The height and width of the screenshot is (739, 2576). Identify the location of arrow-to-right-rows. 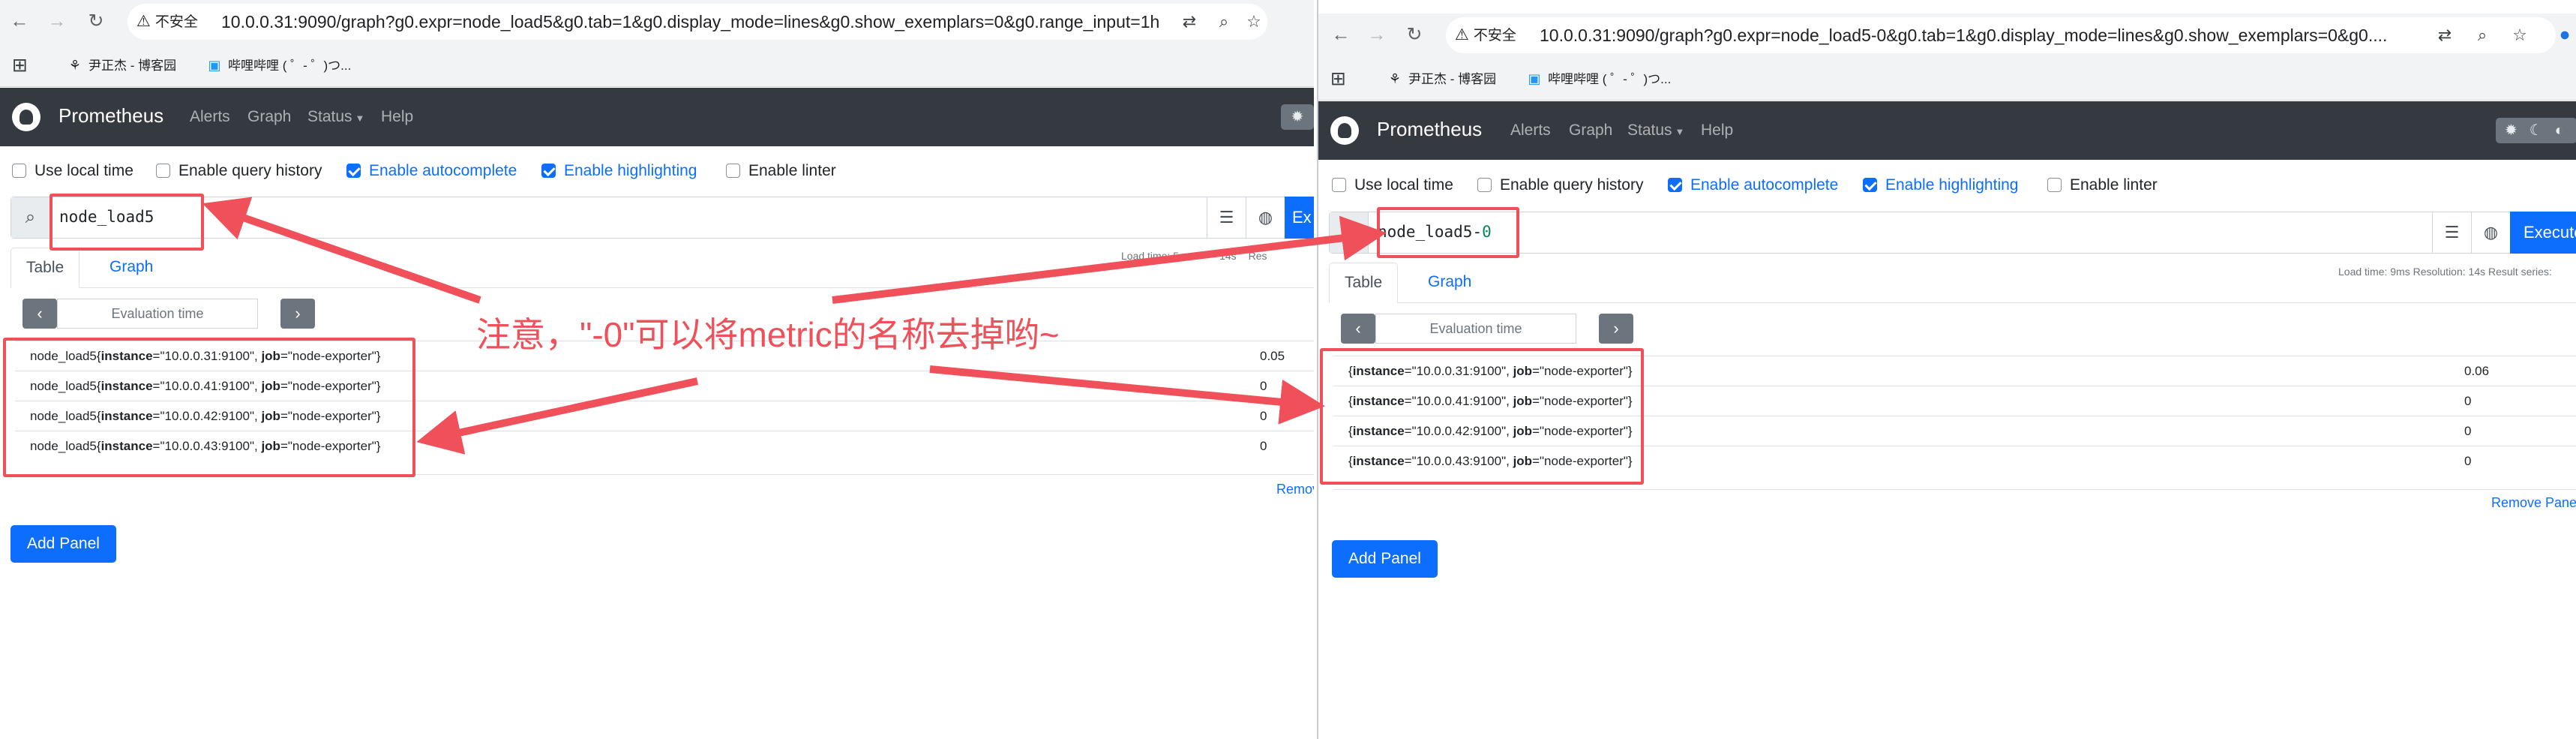
(1127, 395).